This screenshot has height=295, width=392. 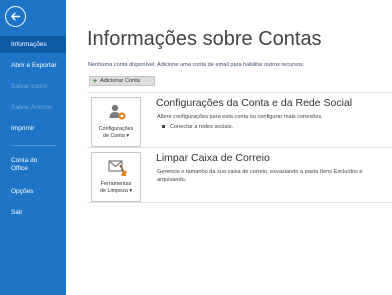 I want to click on account-settings-title: Configurações da Conta e da Rede Social, so click(x=254, y=103).